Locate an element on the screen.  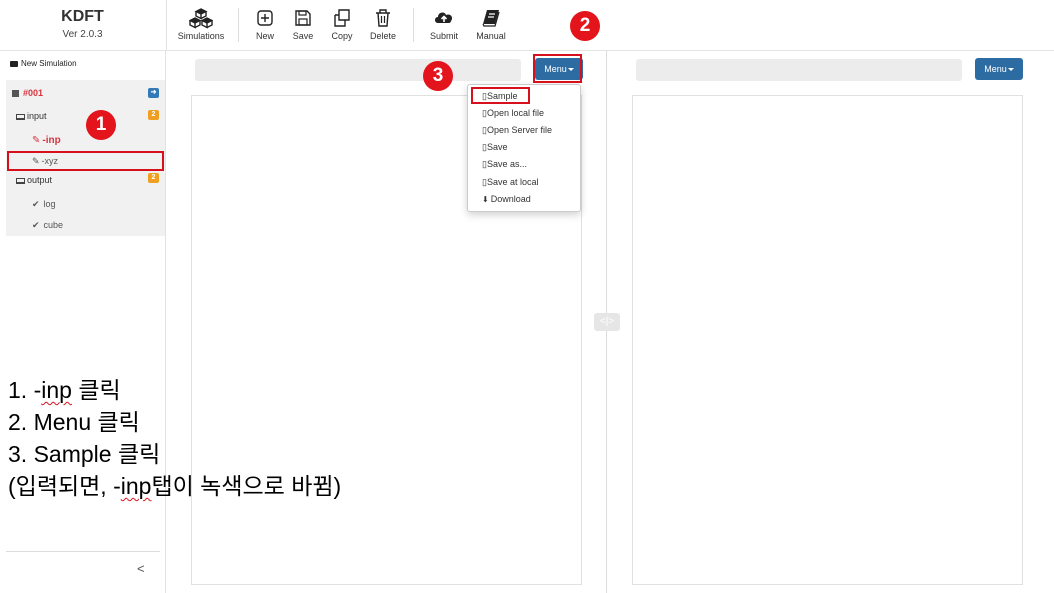
copy-button: Copy is located at coordinates (342, 24).